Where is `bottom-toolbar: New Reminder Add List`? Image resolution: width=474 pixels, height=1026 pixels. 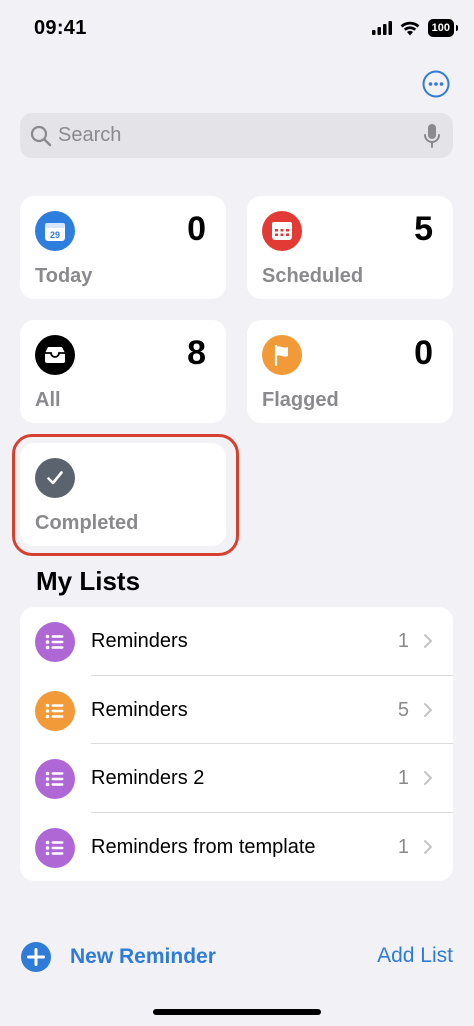
bottom-toolbar: New Reminder Add List is located at coordinates (237, 957).